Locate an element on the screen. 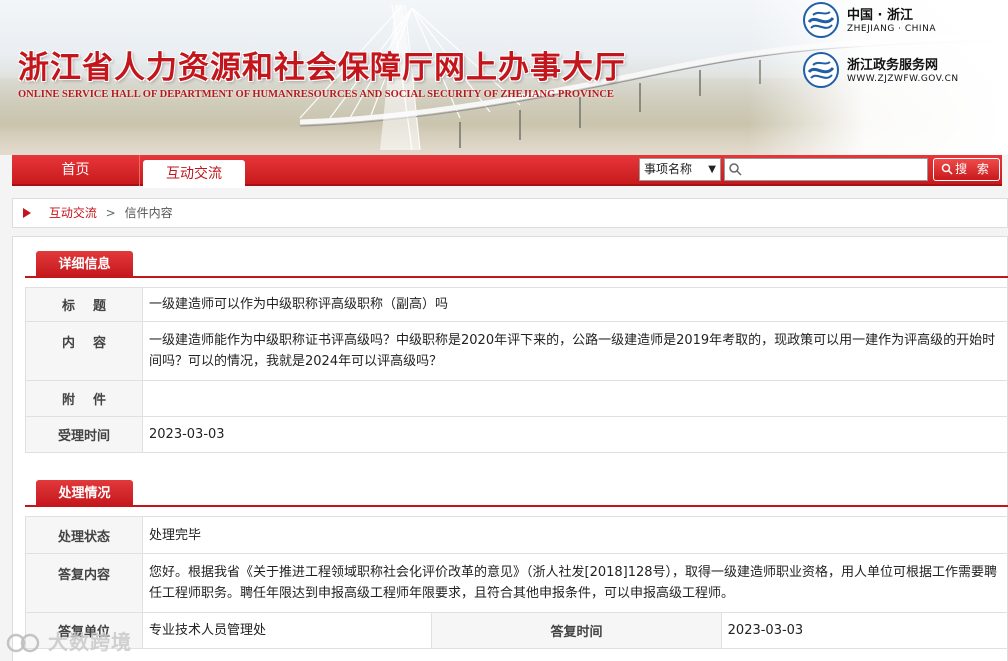  table-row: 受理时间 2023-03-03 is located at coordinates (516, 434).